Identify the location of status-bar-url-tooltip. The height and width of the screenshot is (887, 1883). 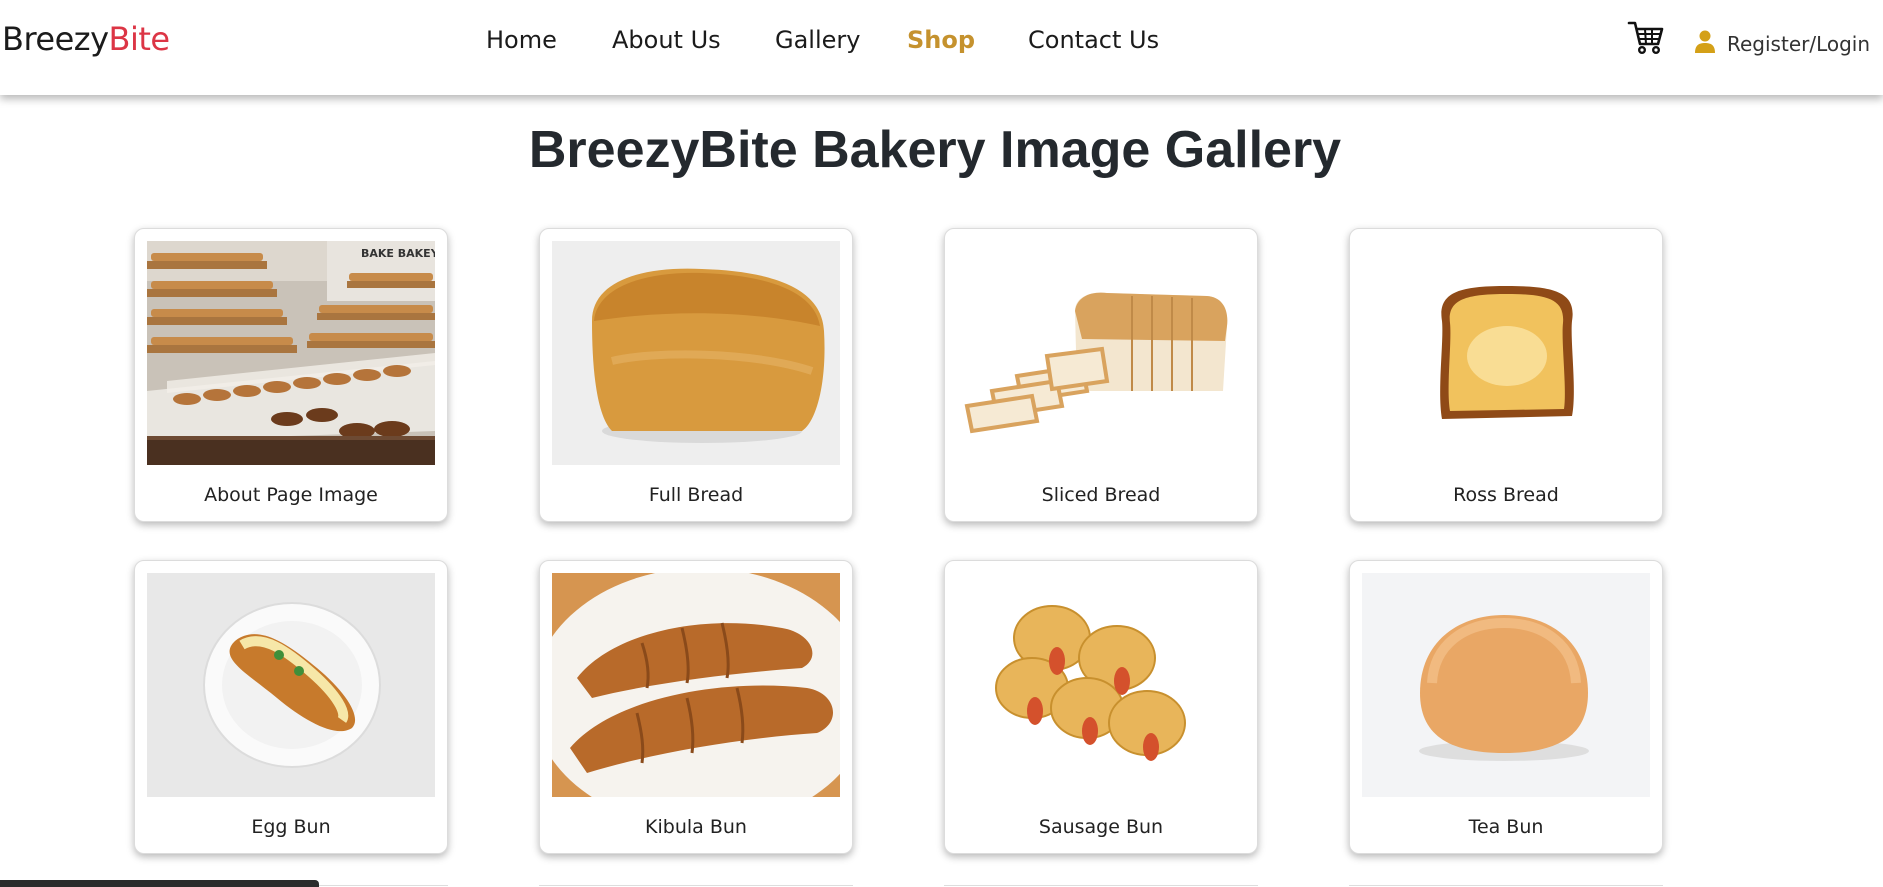
(159, 883).